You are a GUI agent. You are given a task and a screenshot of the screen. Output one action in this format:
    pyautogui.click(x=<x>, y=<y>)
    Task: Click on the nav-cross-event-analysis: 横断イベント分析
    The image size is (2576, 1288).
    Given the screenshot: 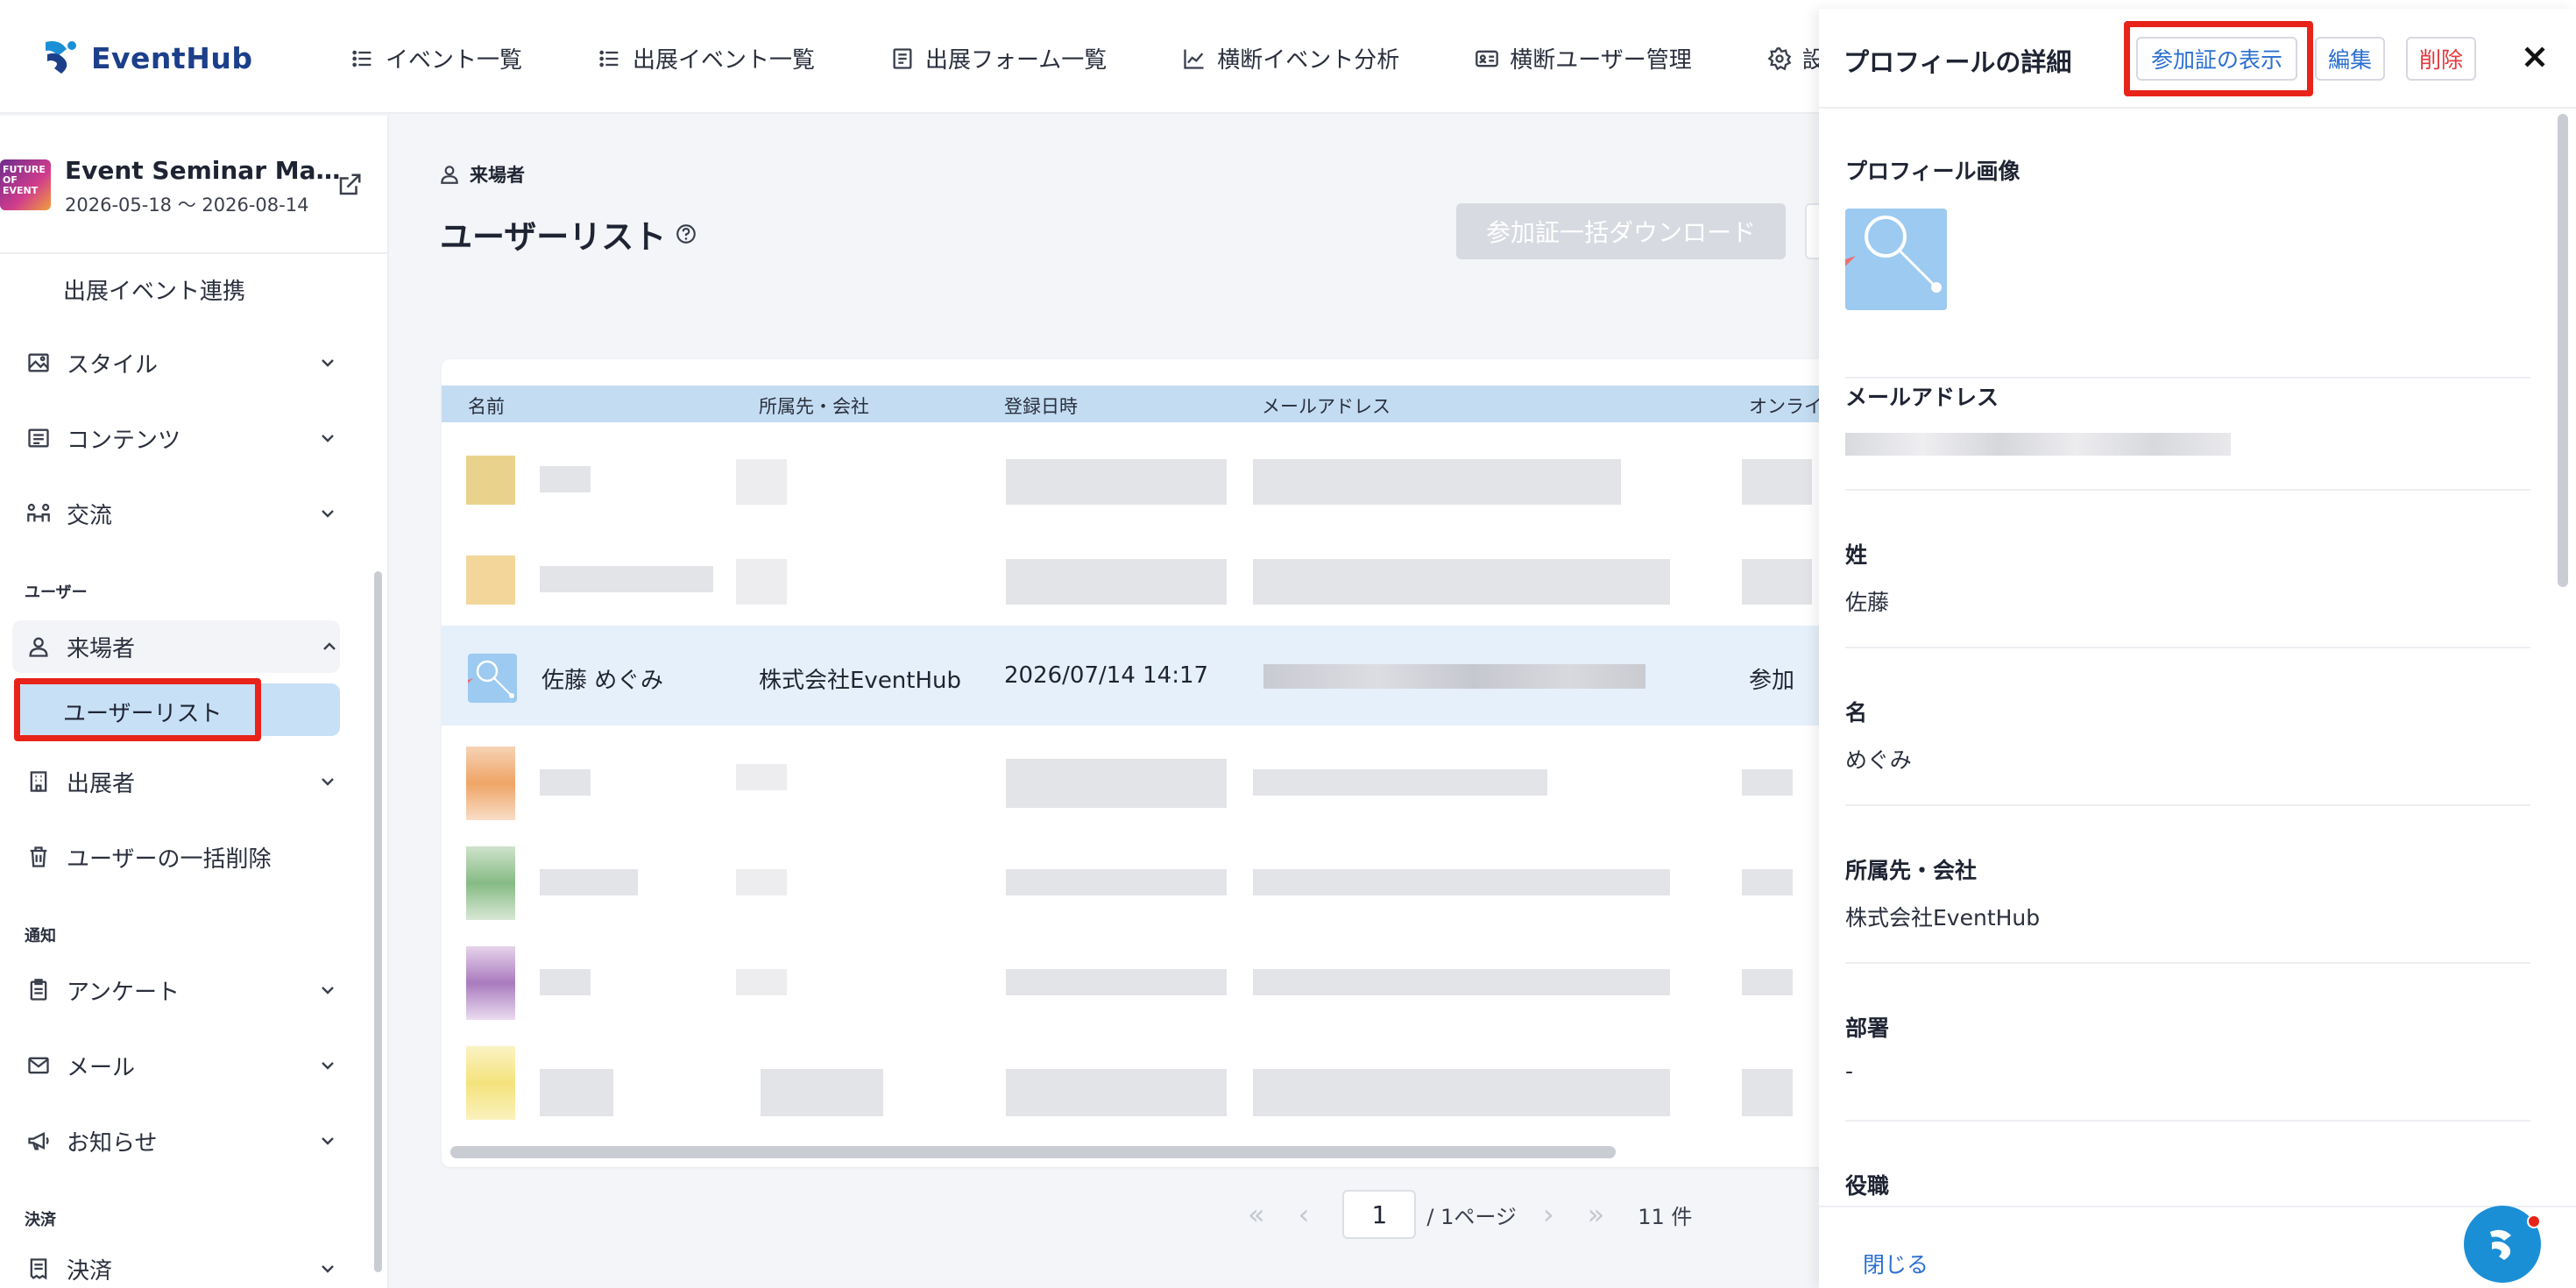 What is the action you would take?
    pyautogui.click(x=1290, y=58)
    